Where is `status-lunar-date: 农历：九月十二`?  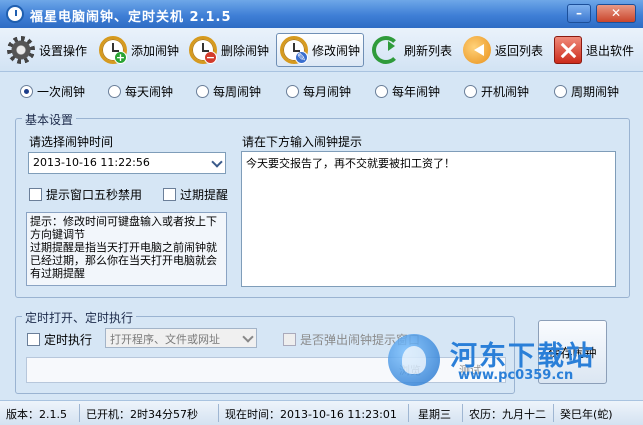 status-lunar-date: 农历：九月十二 is located at coordinates (507, 414).